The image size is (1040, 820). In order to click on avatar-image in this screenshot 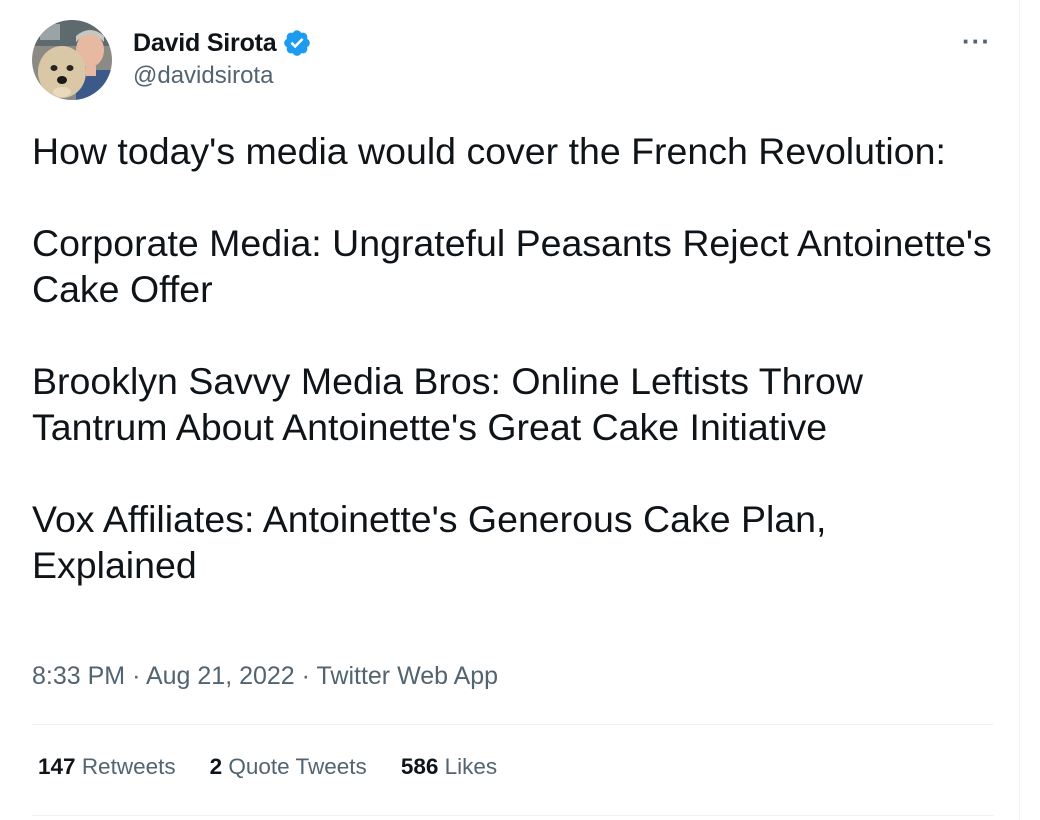, I will do `click(72, 60)`.